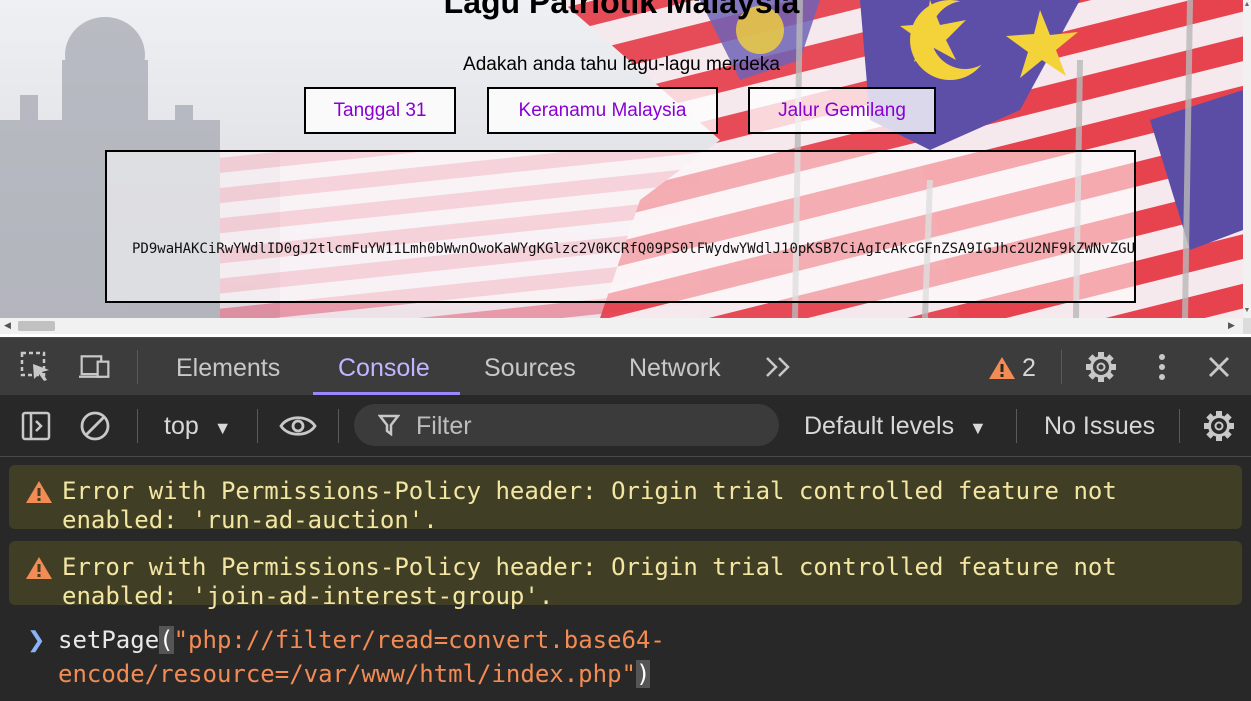 This screenshot has height=701, width=1251. I want to click on clear-console-icon, so click(95, 426).